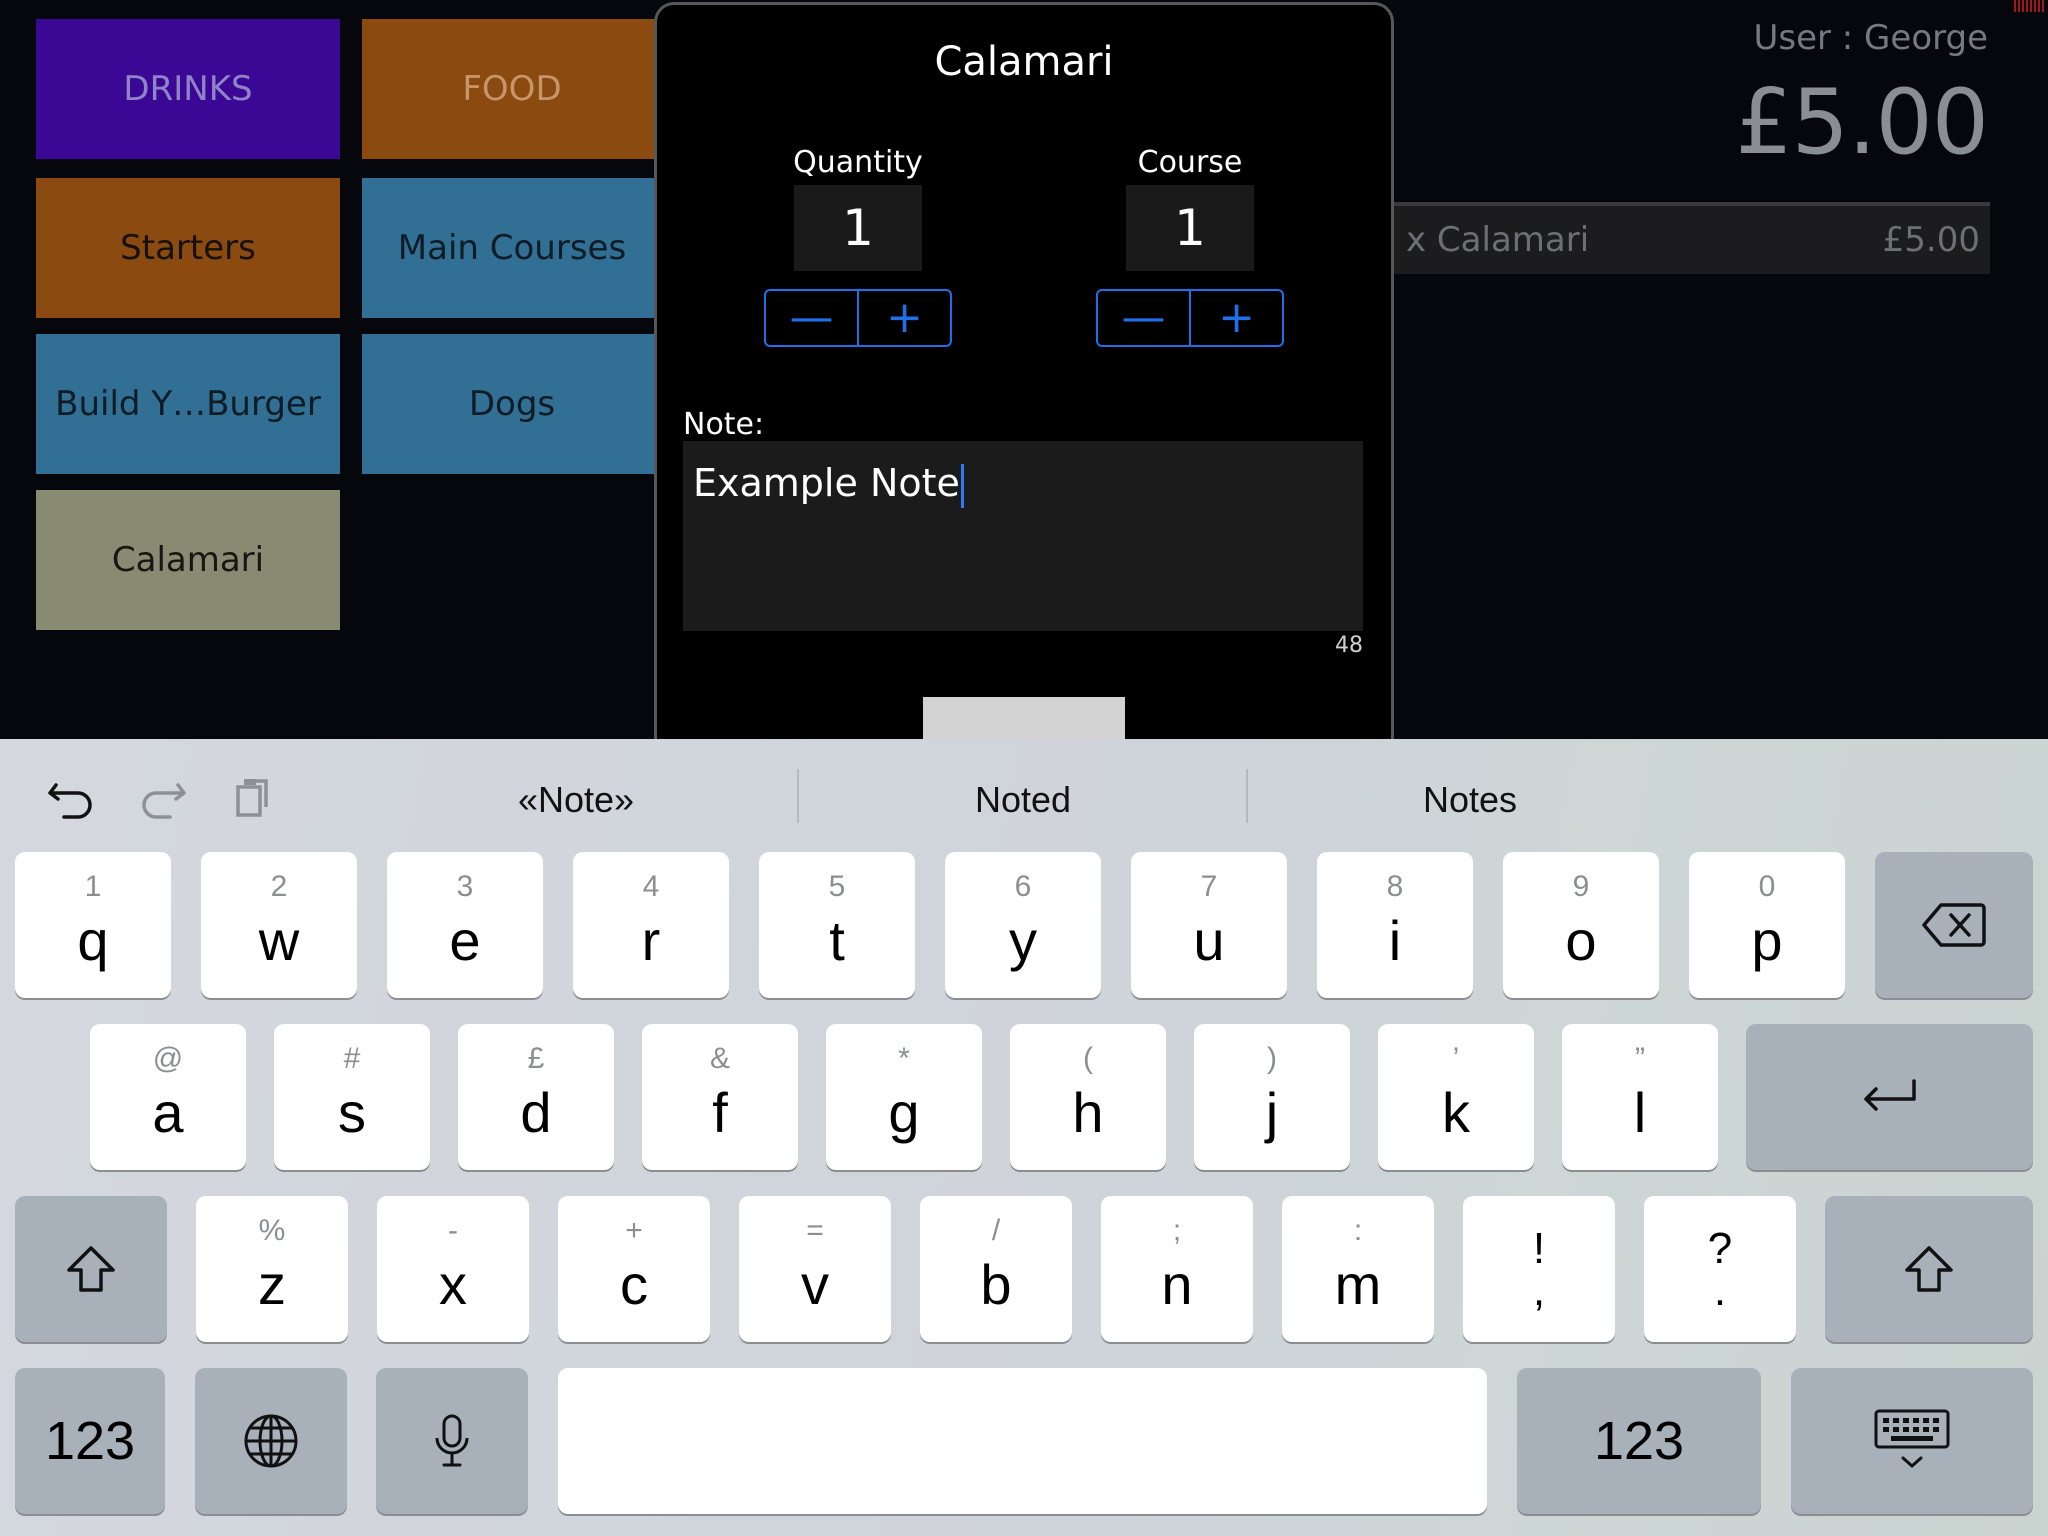 Image resolution: width=2048 pixels, height=1536 pixels. What do you see at coordinates (271, 1441) in the screenshot?
I see `globe-key` at bounding box center [271, 1441].